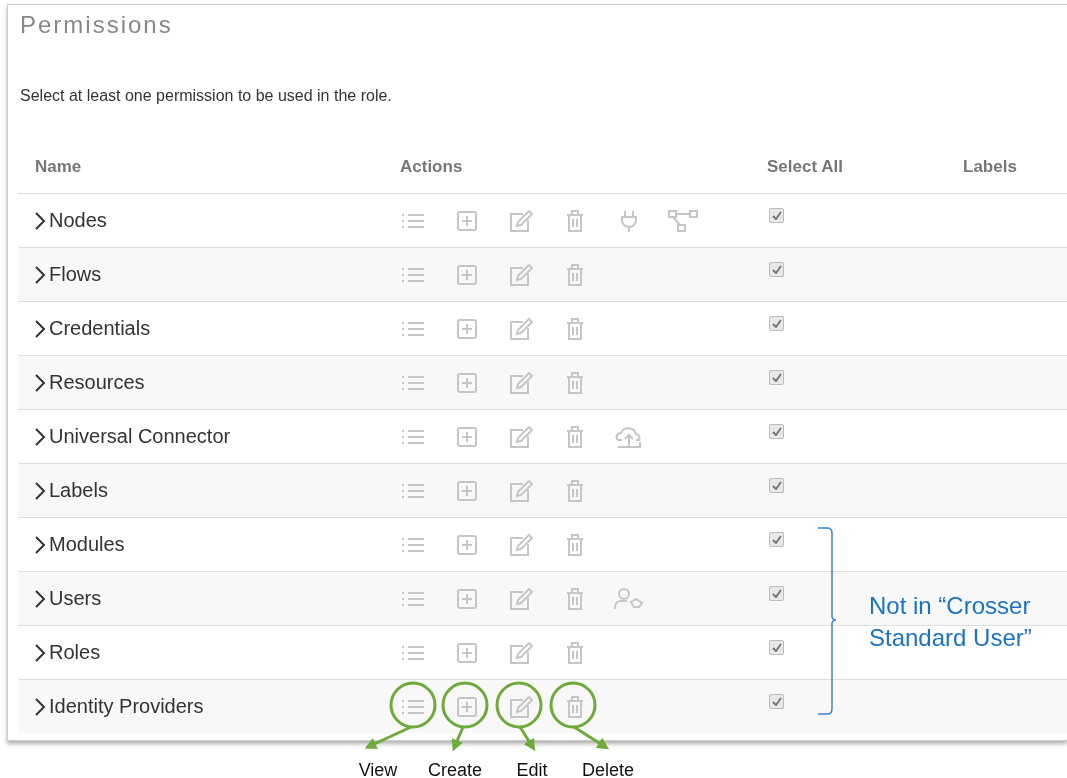 The width and height of the screenshot is (1067, 778). I want to click on cloud-upload-icon, so click(629, 436).